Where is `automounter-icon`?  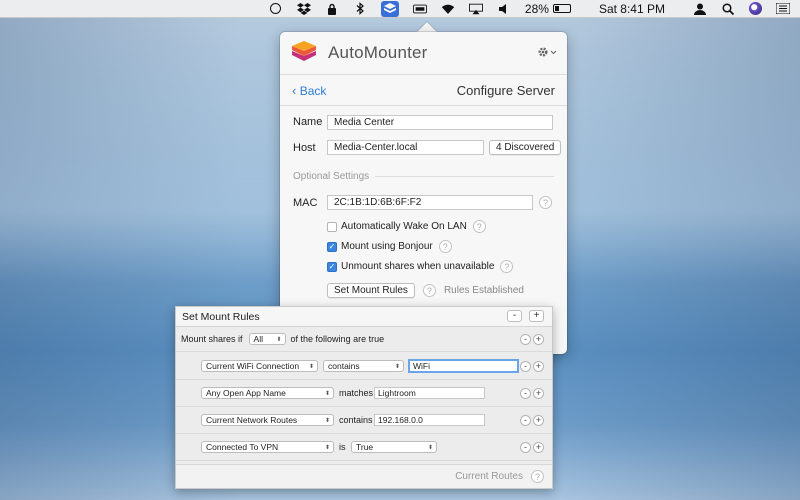 automounter-icon is located at coordinates (389, 8).